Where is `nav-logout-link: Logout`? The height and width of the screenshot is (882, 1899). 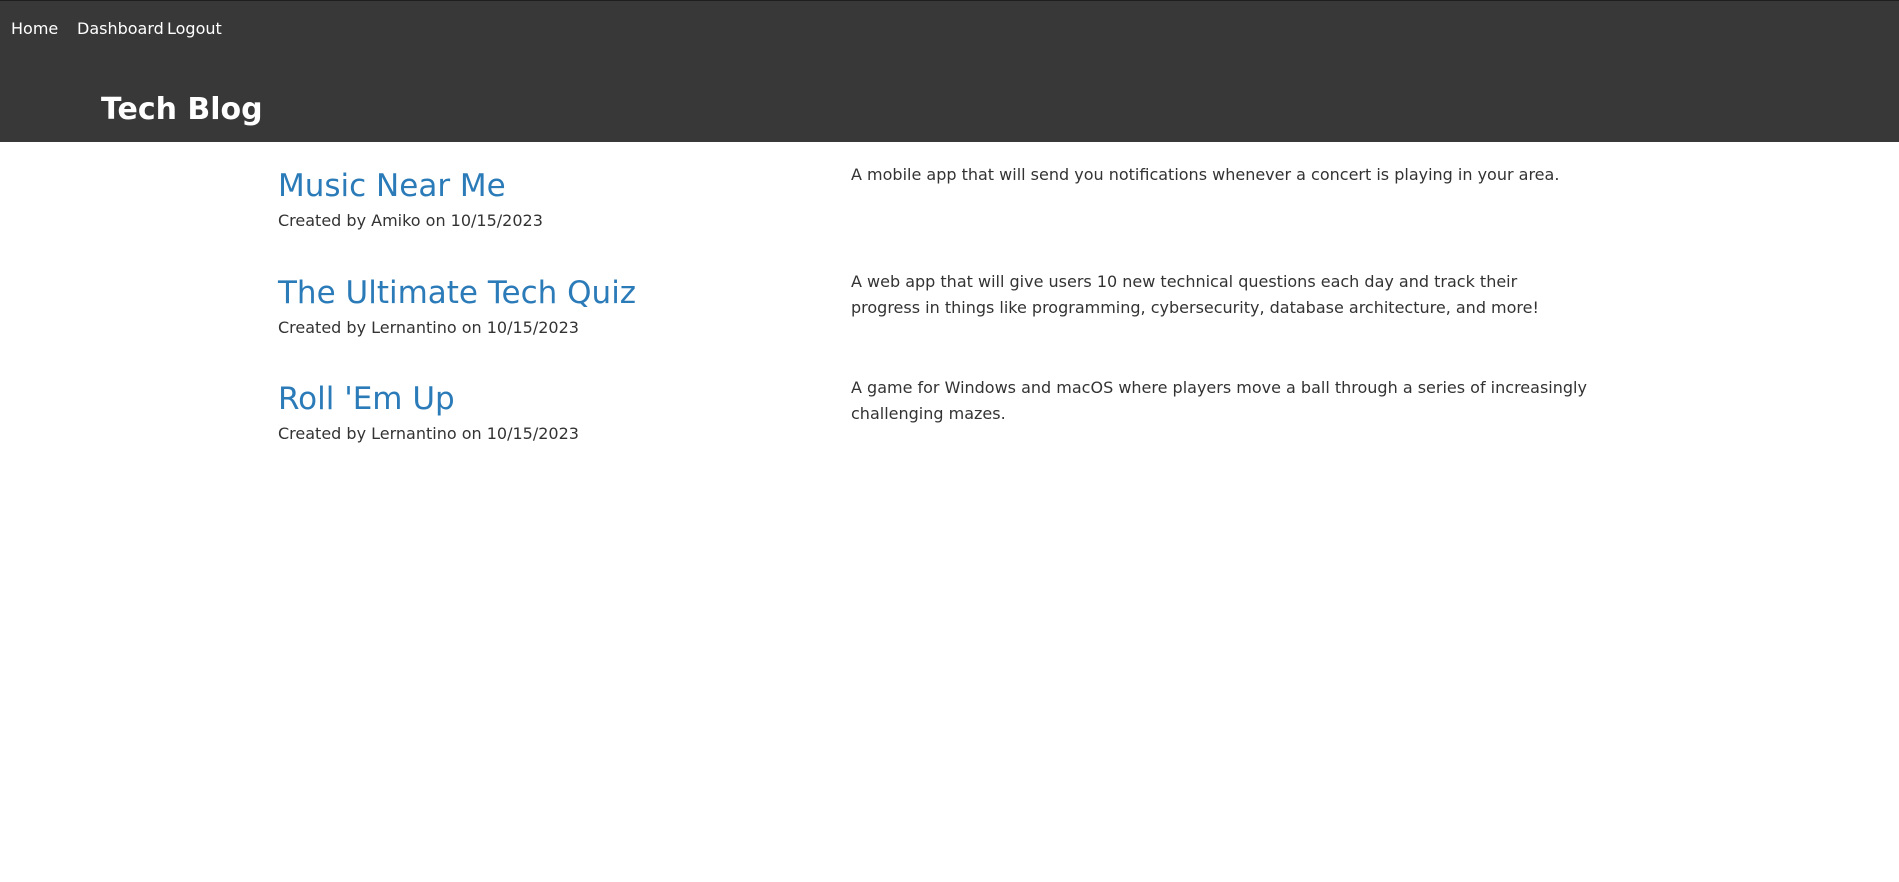
nav-logout-link: Logout is located at coordinates (194, 29).